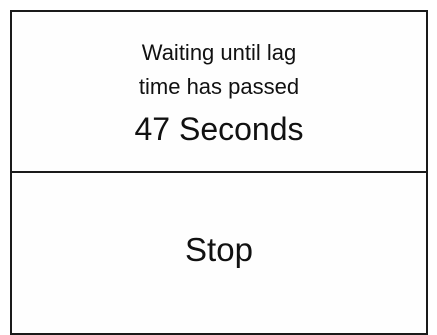  Describe the element at coordinates (219, 249) in the screenshot. I see `stop-button-label: Stop` at that location.